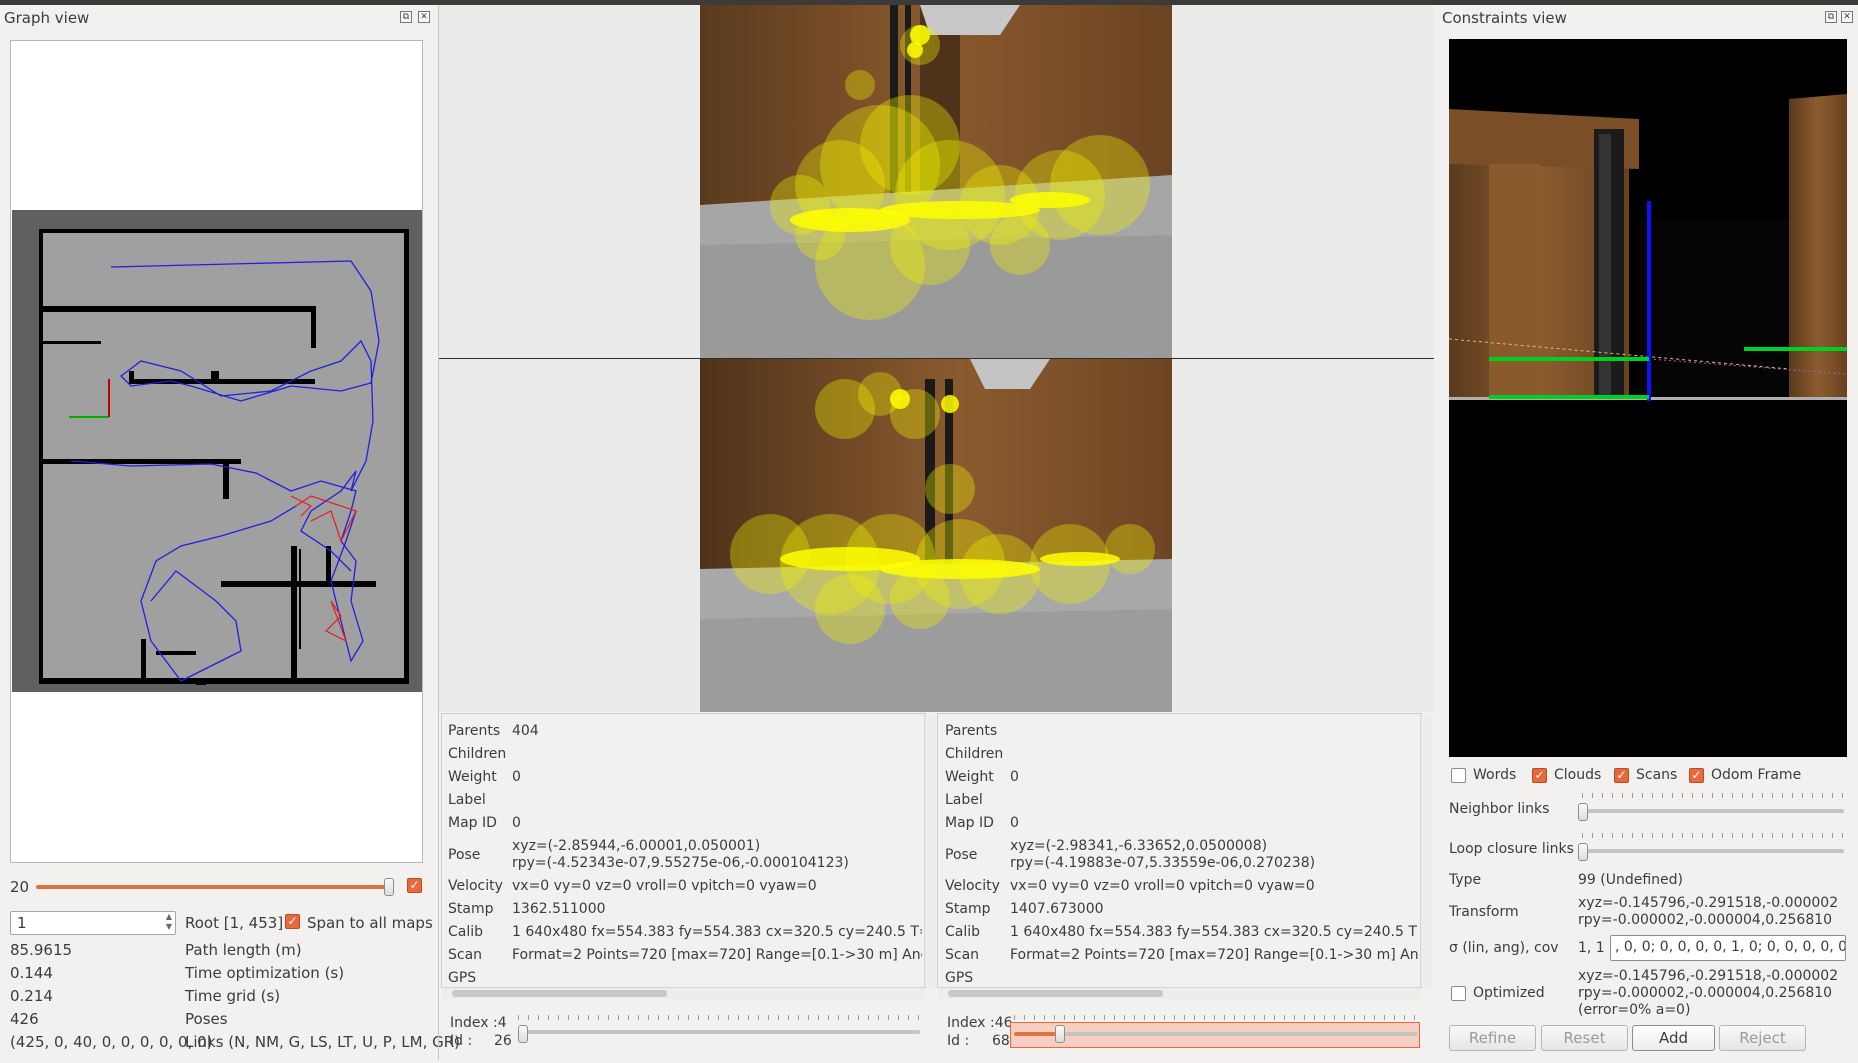 The image size is (1858, 1063). I want to click on right-stamp-value: 1407.673000, so click(1057, 909).